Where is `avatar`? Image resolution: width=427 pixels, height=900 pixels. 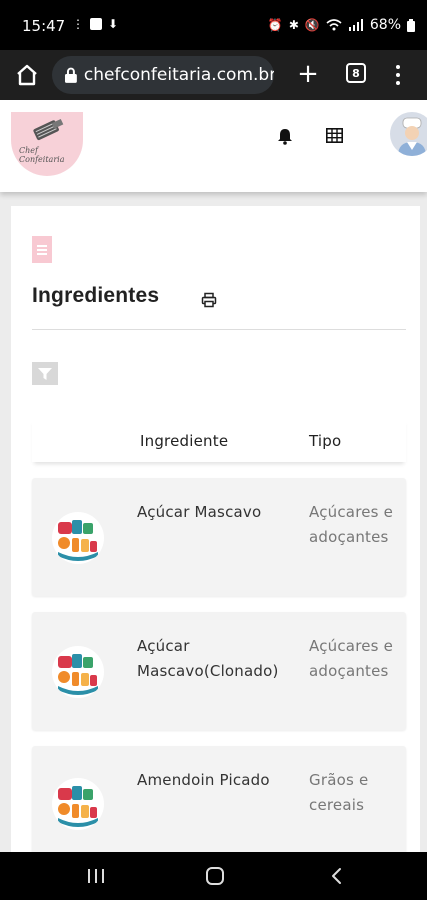 avatar is located at coordinates (408, 134).